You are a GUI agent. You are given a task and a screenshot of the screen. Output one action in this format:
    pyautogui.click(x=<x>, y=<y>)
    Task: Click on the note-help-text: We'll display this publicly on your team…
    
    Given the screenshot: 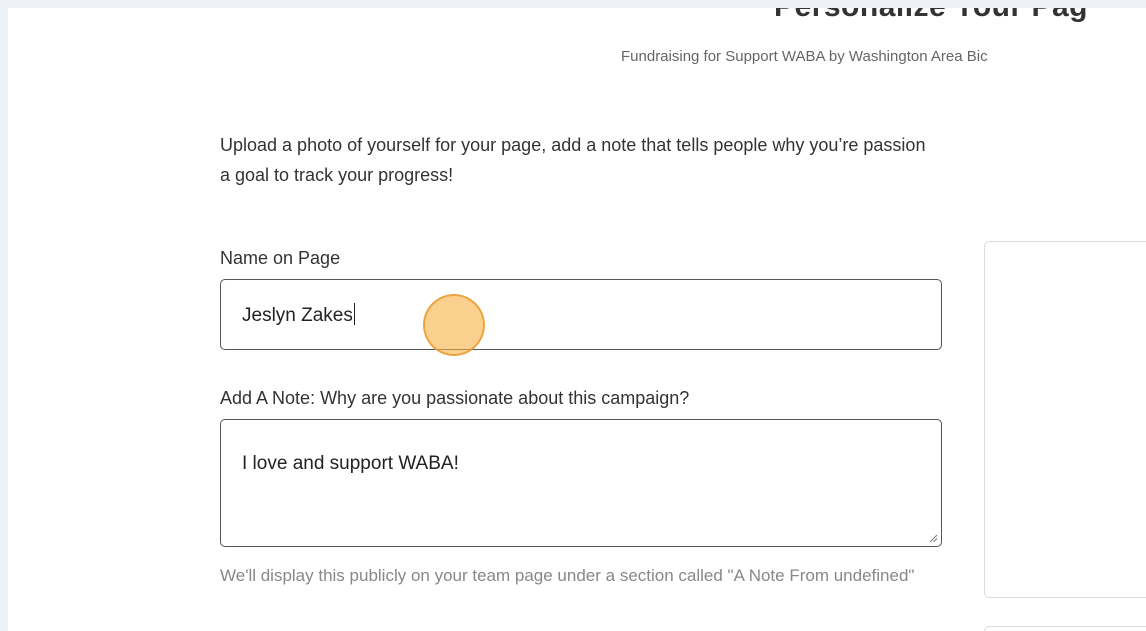 What is the action you would take?
    pyautogui.click(x=567, y=575)
    